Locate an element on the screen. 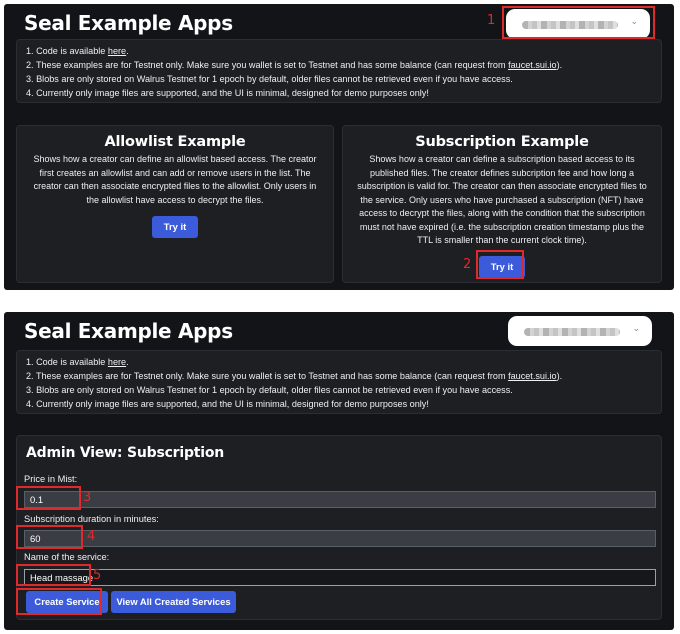 Image resolution: width=680 pixels, height=634 pixels. view-all-services-button: View All Created Services is located at coordinates (173, 602).